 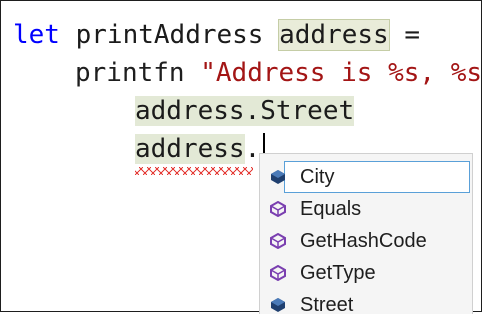 I want to click on completion-label: GetHashCode, so click(x=363, y=240).